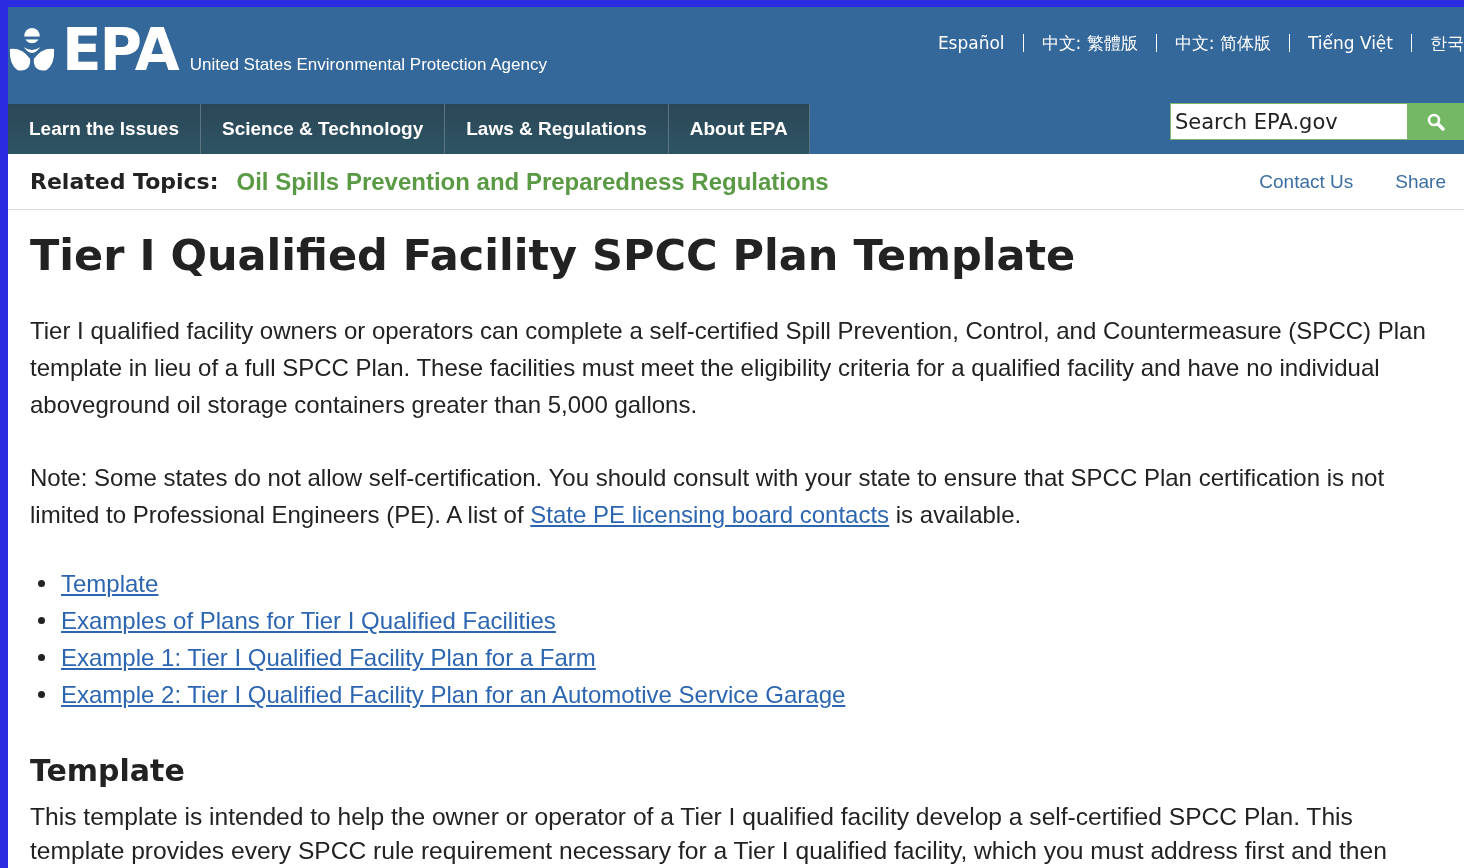 This screenshot has width=1464, height=868. I want to click on paragraph: This template is intended to help the owner or operator of a Tier I qualified facility develop a self-certified SPCC Plan. This template provides every SPCC rule requirement necessary for a Tier I qualified facility, which you must address first and then, so click(709, 833).